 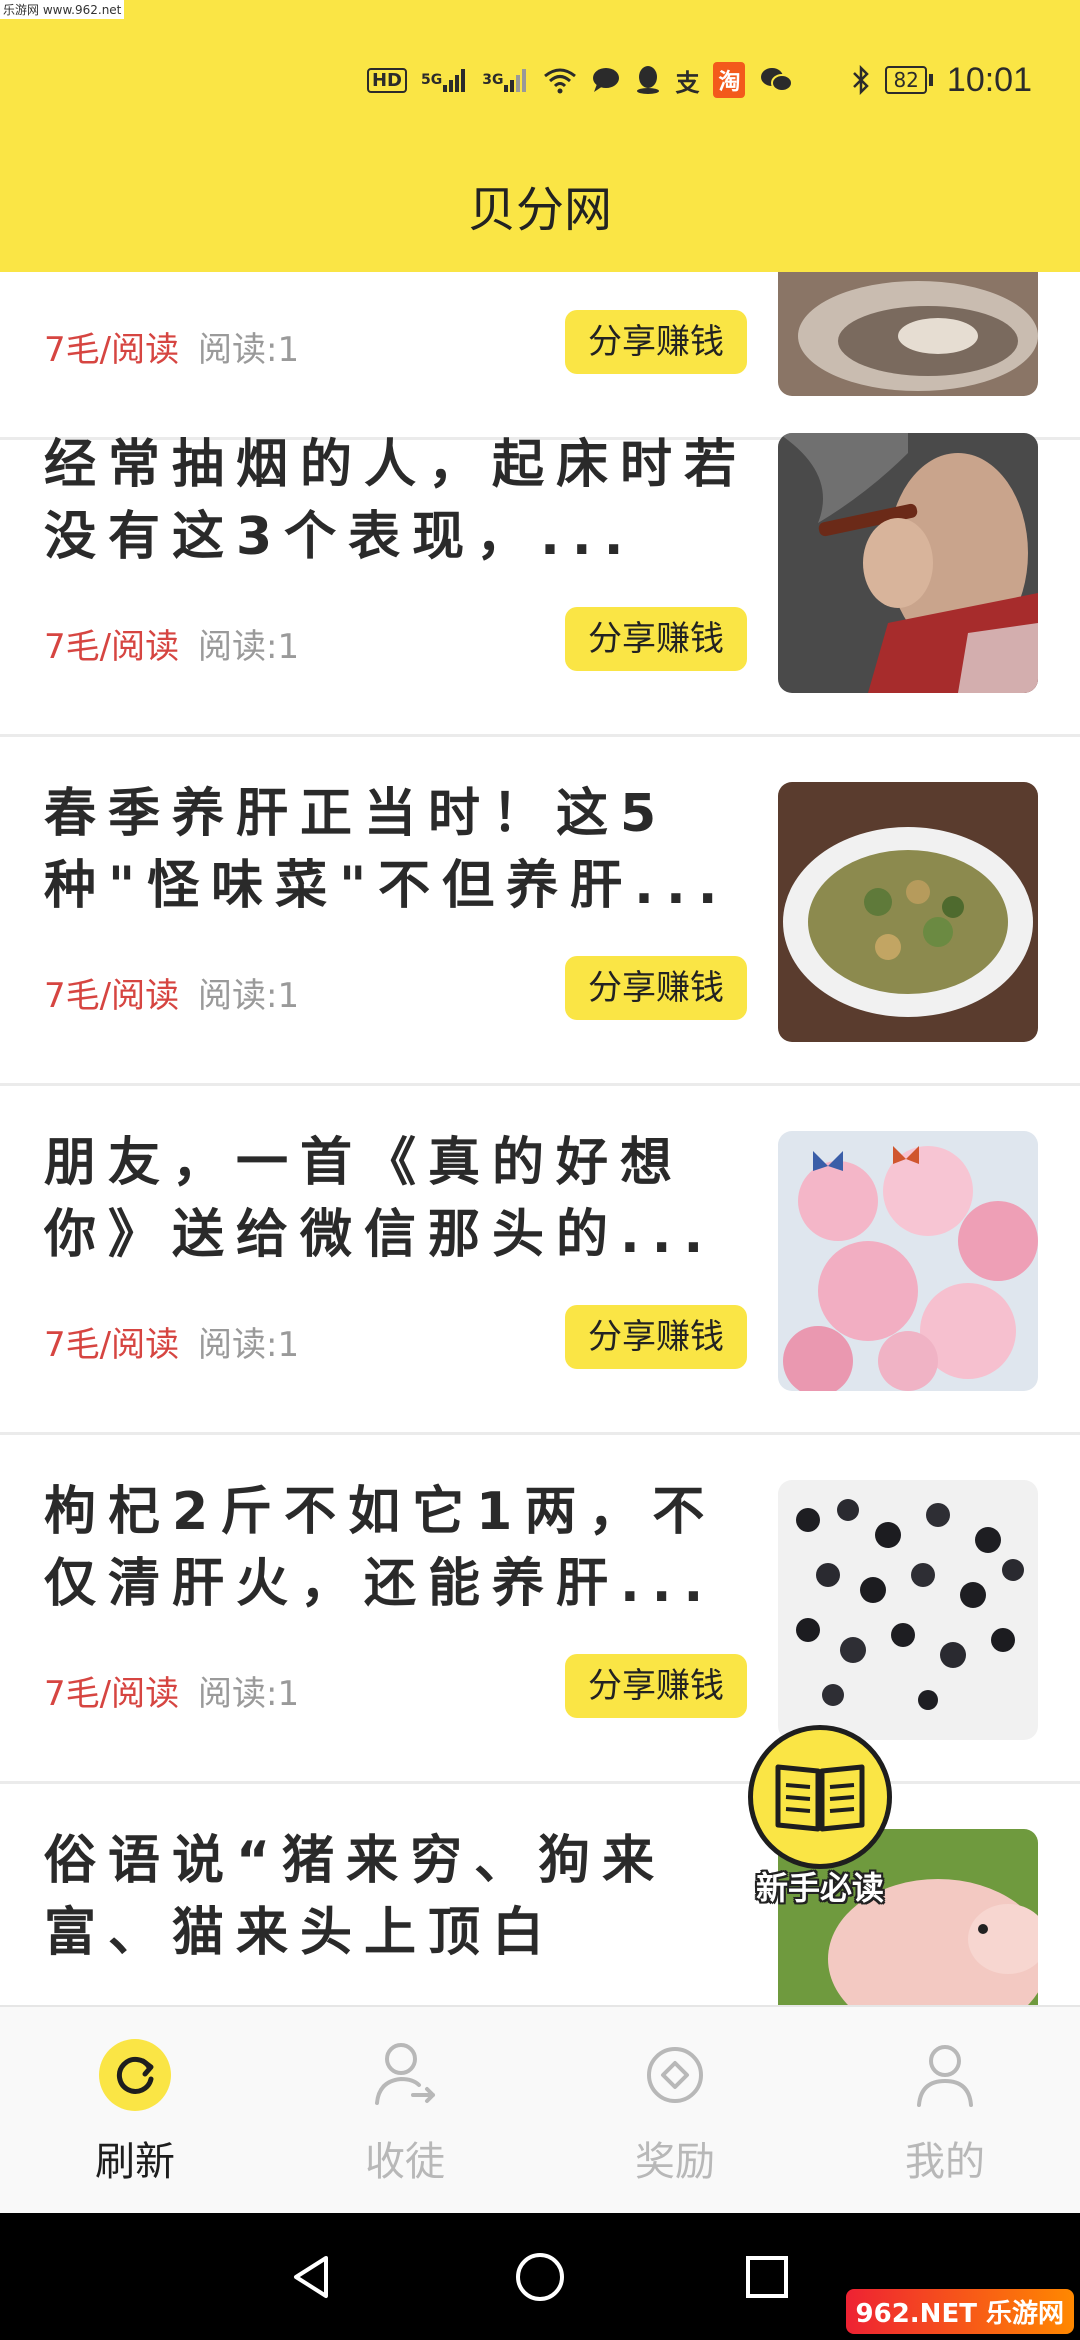 What do you see at coordinates (313, 2277) in the screenshot?
I see `nav-back-button` at bounding box center [313, 2277].